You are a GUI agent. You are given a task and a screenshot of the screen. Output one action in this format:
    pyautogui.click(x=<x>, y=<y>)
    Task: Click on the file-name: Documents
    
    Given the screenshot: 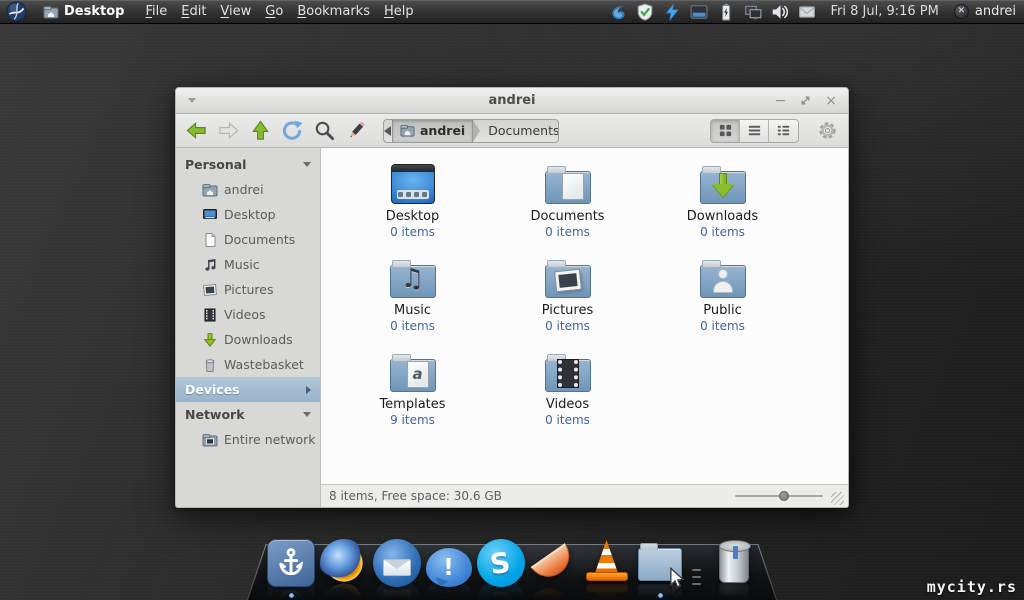 What is the action you would take?
    pyautogui.click(x=567, y=216)
    